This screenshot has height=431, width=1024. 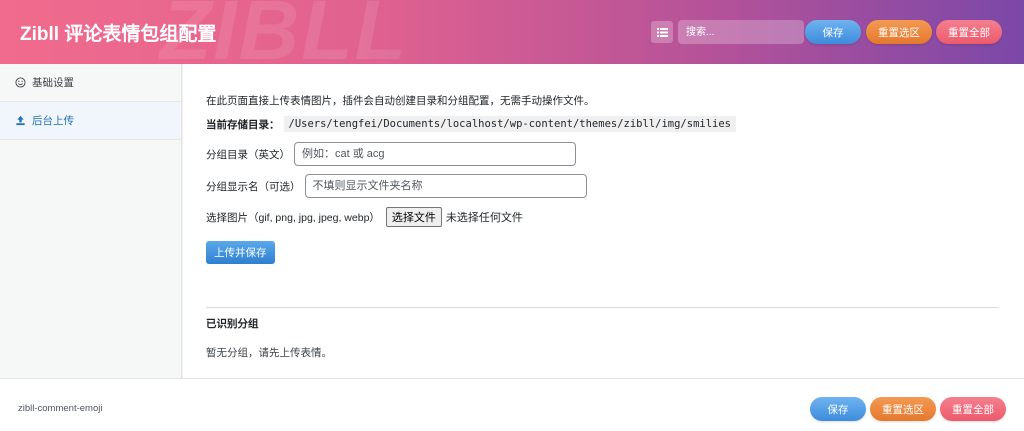 I want to click on section-divider, so click(x=602, y=307).